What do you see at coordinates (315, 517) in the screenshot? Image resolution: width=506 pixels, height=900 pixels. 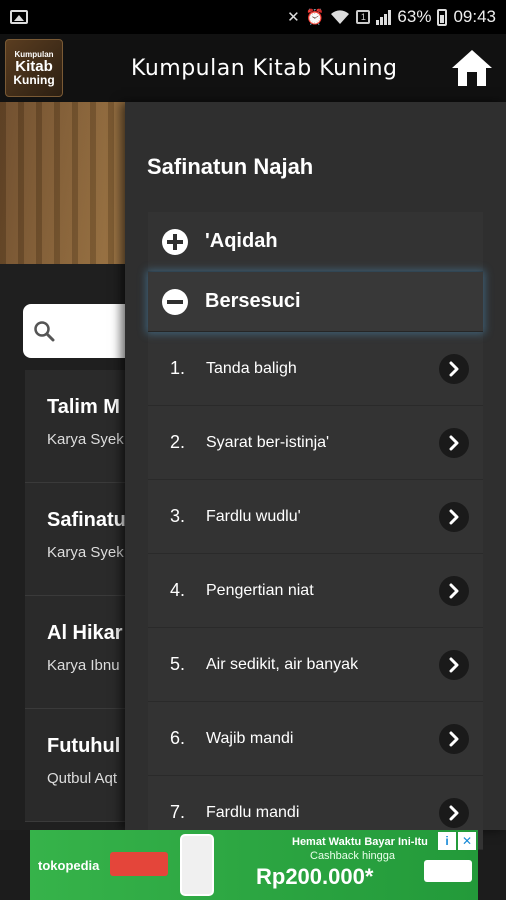 I see `chapter-item: 3. Fardlu wudlu'` at bounding box center [315, 517].